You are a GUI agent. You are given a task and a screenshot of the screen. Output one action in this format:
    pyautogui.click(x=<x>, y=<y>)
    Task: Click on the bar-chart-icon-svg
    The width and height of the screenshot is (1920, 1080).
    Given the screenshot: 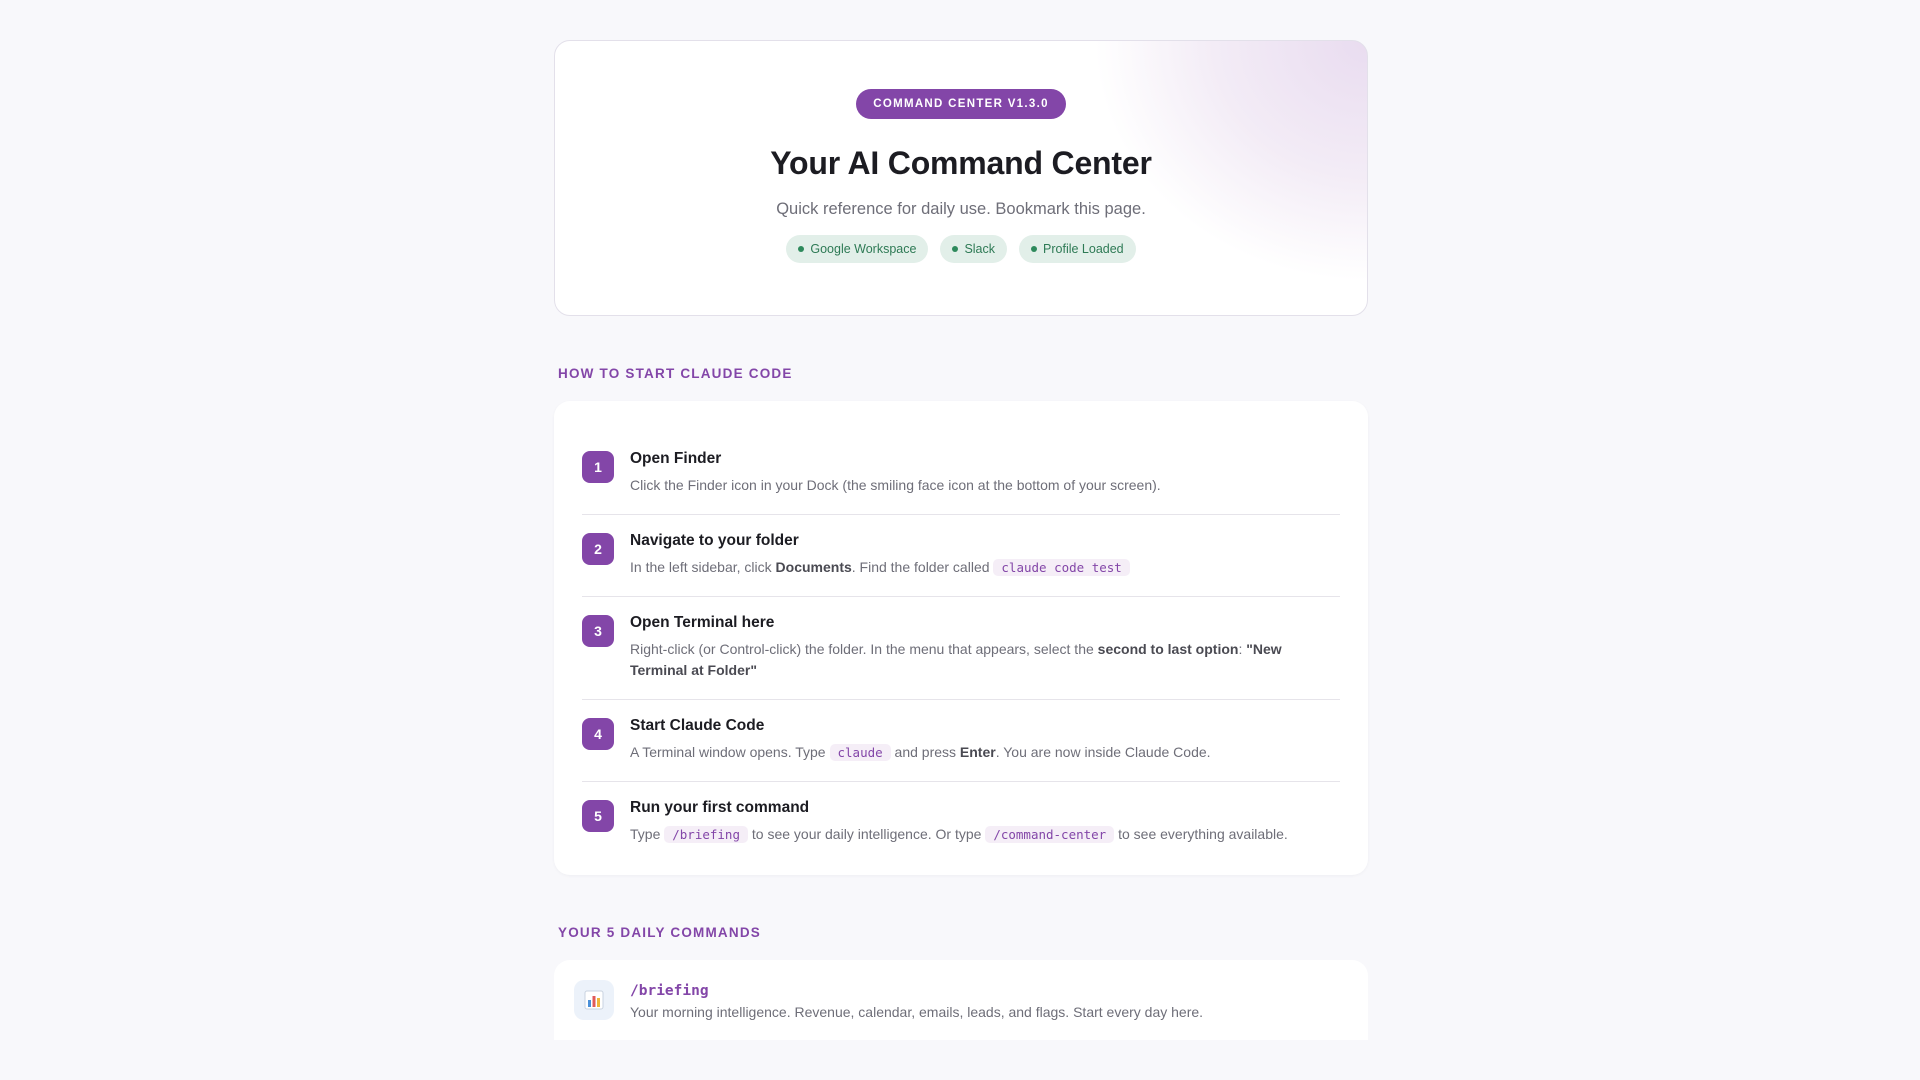 What is the action you would take?
    pyautogui.click(x=594, y=1000)
    